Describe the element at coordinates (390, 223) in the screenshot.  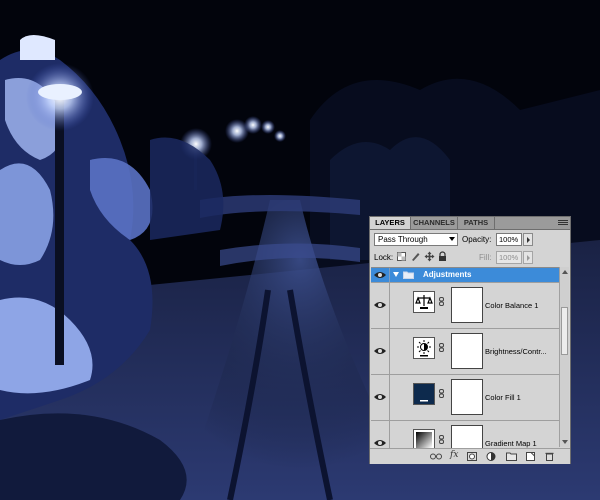
I see `tab-layers: LAYERS` at that location.